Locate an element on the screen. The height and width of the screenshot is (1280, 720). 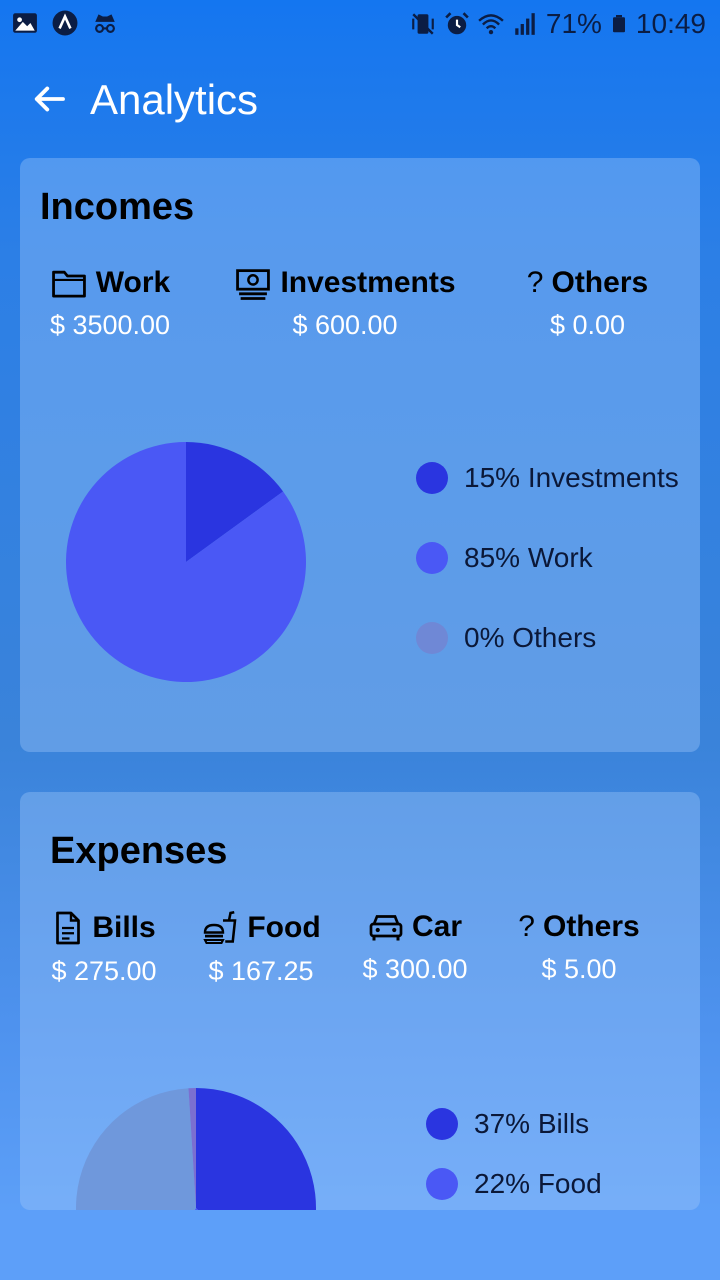
expenses-slice-car is located at coordinates (136, 1149).